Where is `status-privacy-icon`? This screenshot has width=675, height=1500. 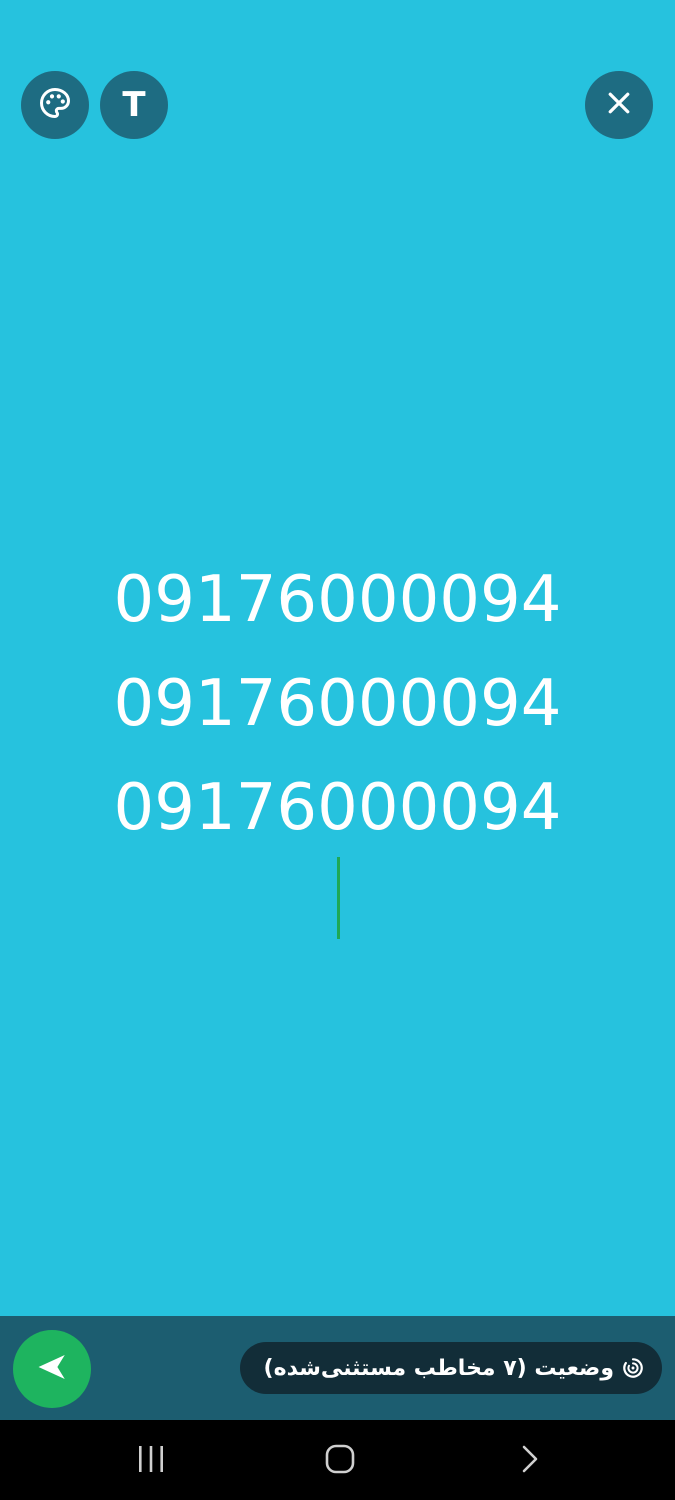
status-privacy-icon is located at coordinates (633, 1368).